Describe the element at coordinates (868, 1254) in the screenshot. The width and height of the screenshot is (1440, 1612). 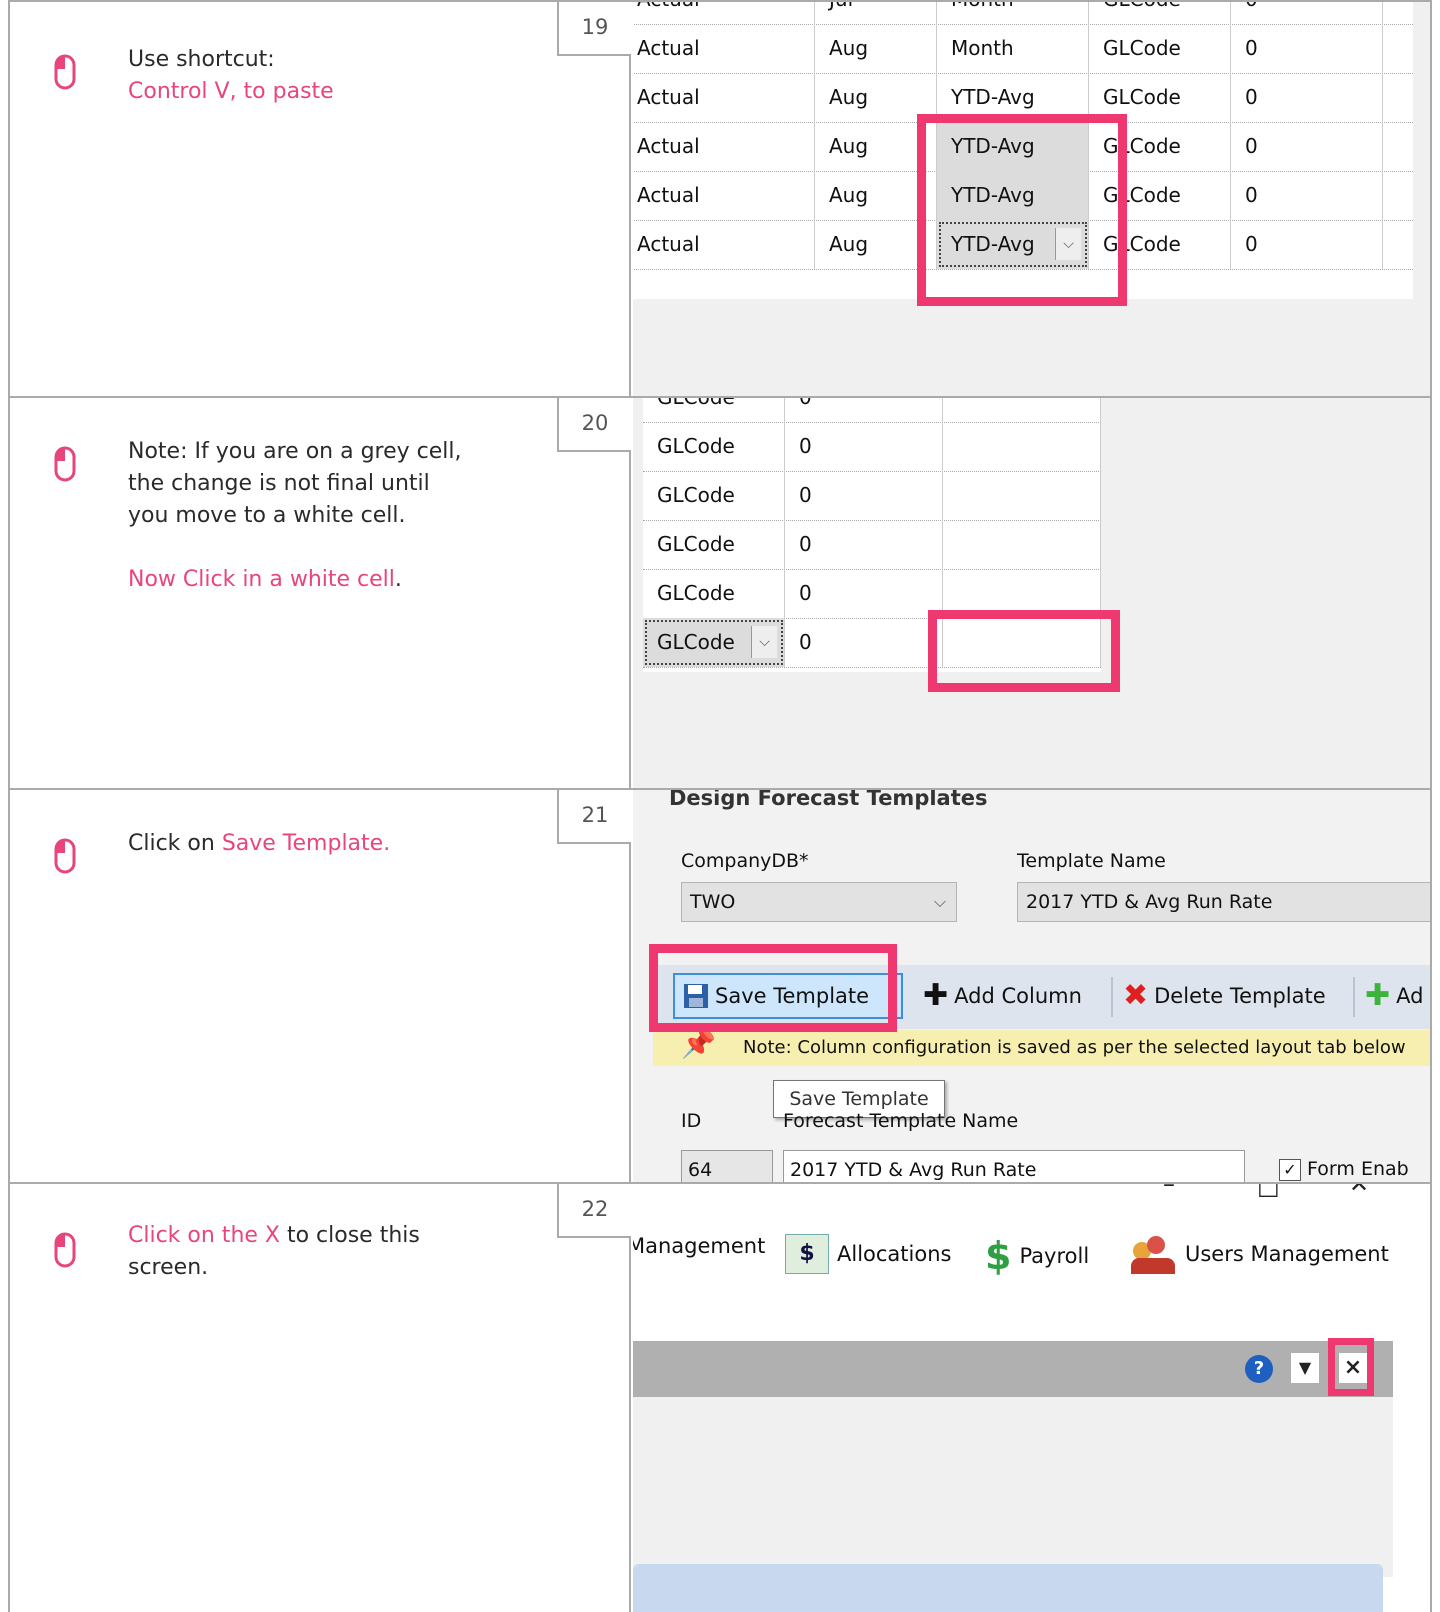
I see `menu-allocations: $ Allocations` at that location.